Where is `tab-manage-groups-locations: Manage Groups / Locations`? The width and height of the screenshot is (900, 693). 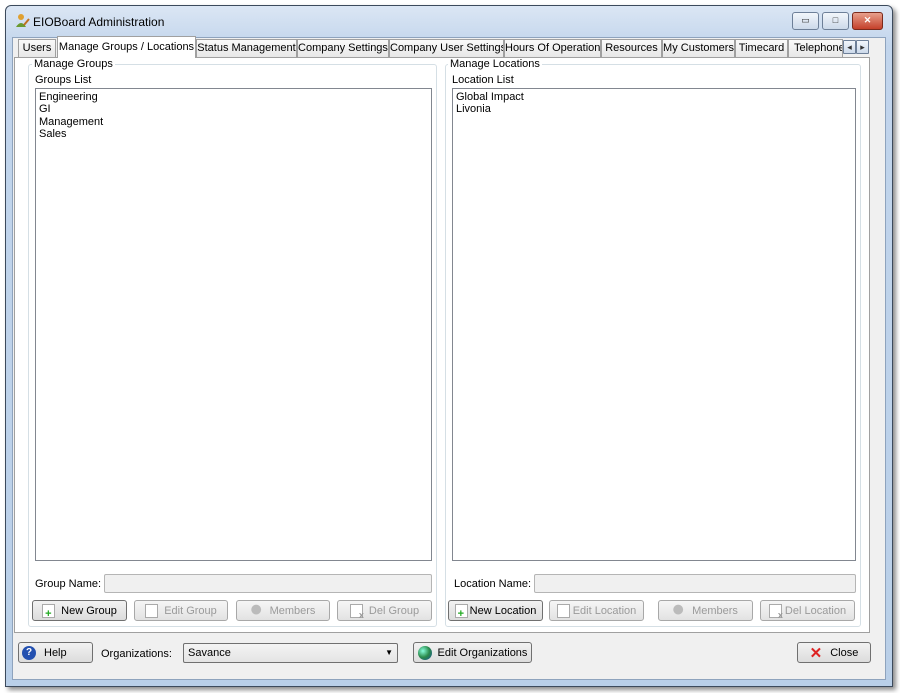 tab-manage-groups-locations: Manage Groups / Locations is located at coordinates (126, 47).